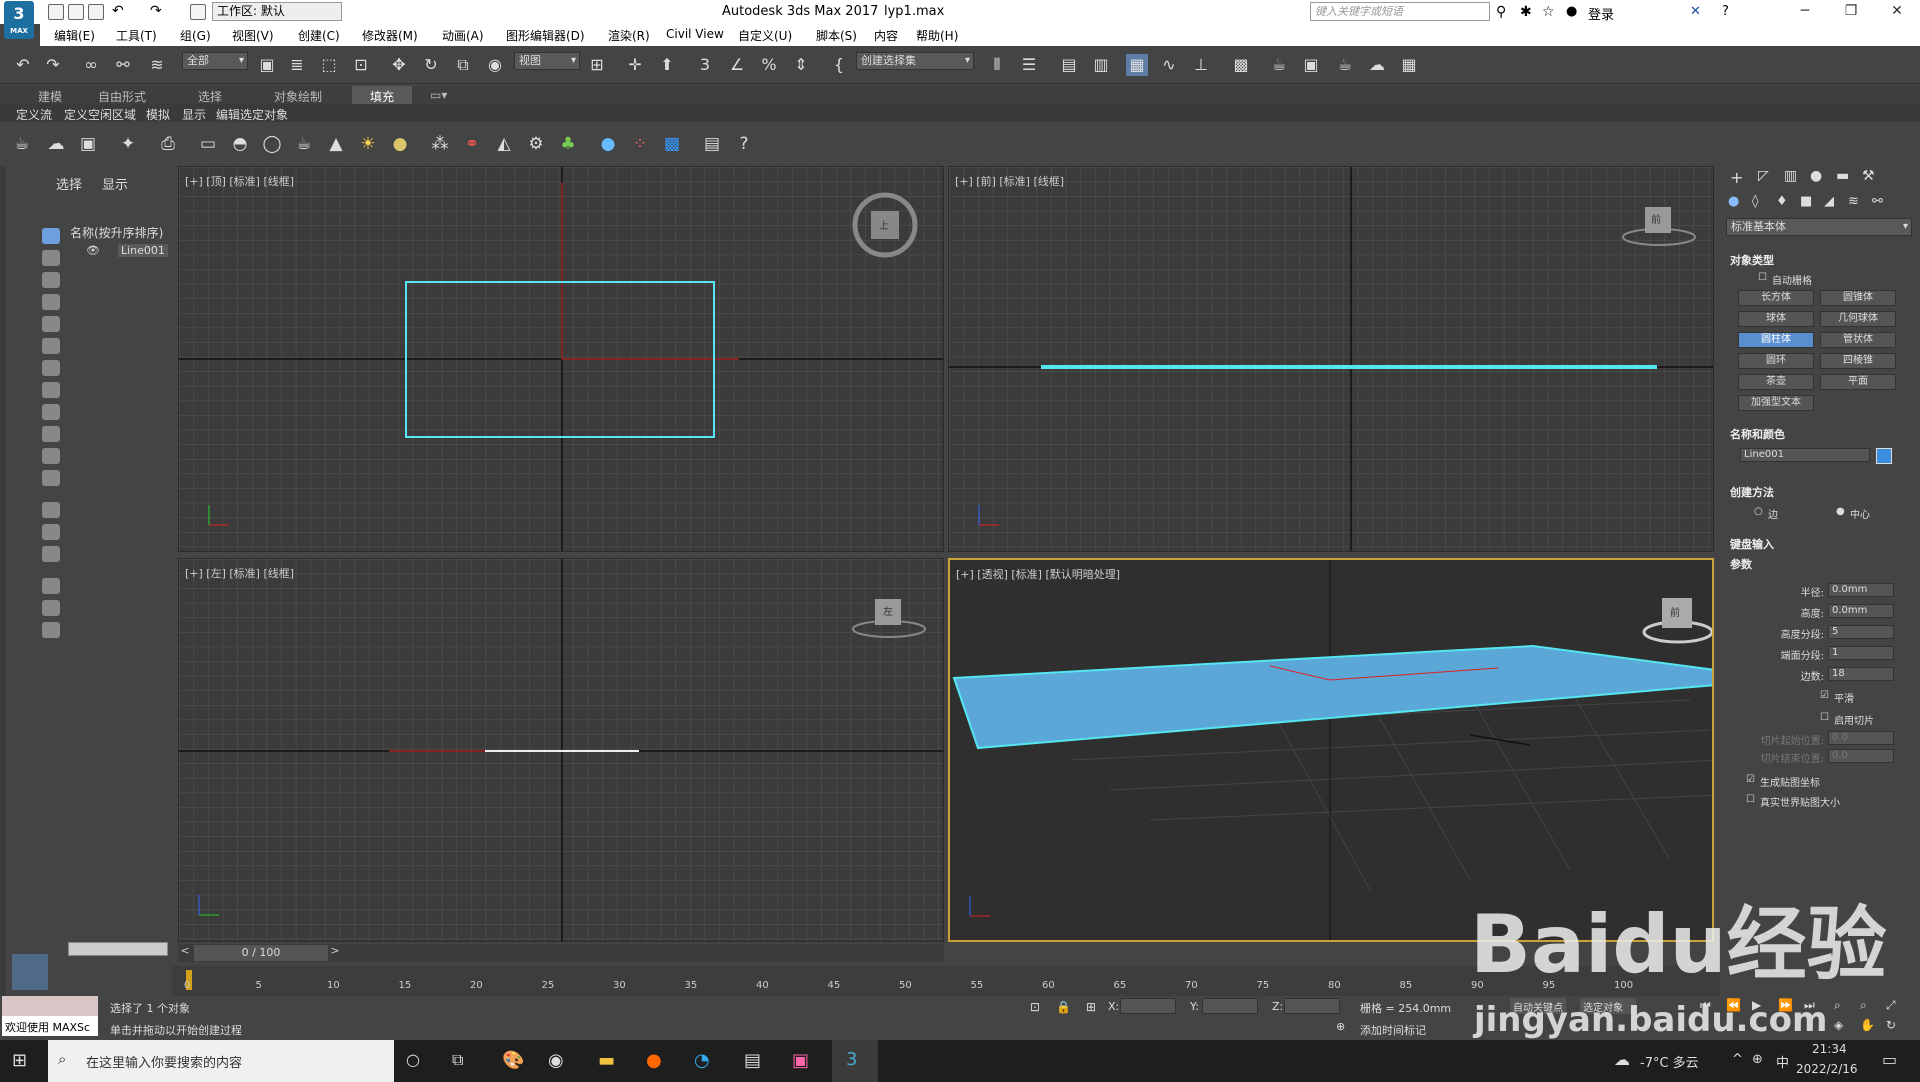 Image resolution: width=1920 pixels, height=1082 pixels. Describe the element at coordinates (1752, 492) in the screenshot. I see `creation-method-header: 创建方法` at that location.